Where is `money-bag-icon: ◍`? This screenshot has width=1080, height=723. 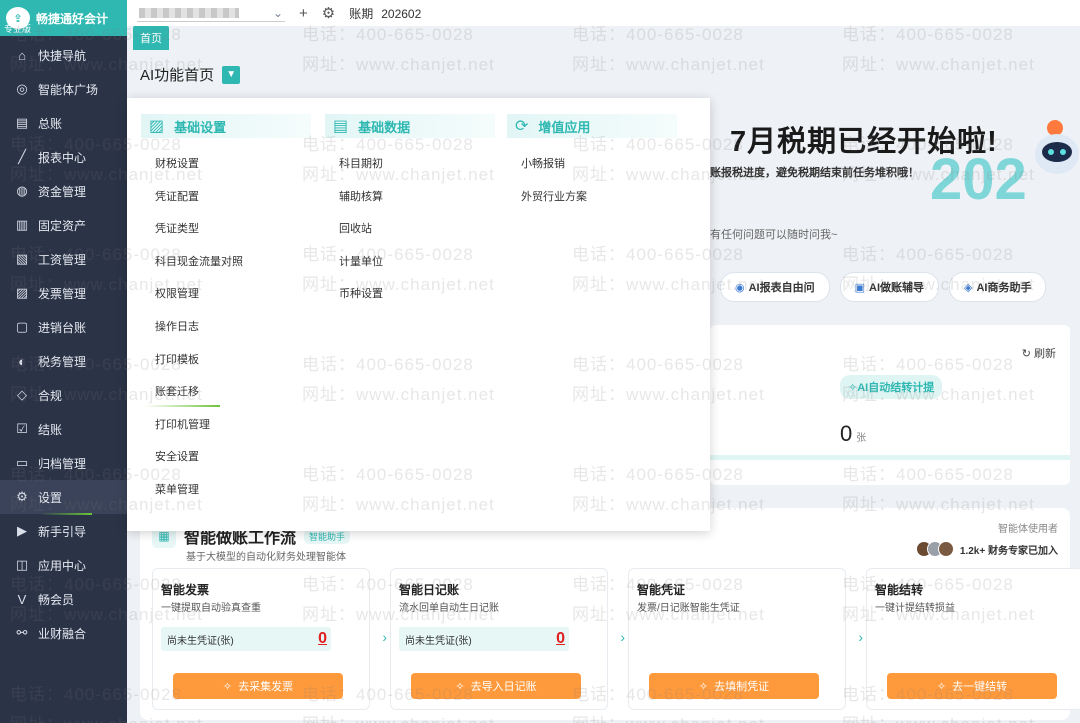
money-bag-icon: ◍ is located at coordinates (22, 190).